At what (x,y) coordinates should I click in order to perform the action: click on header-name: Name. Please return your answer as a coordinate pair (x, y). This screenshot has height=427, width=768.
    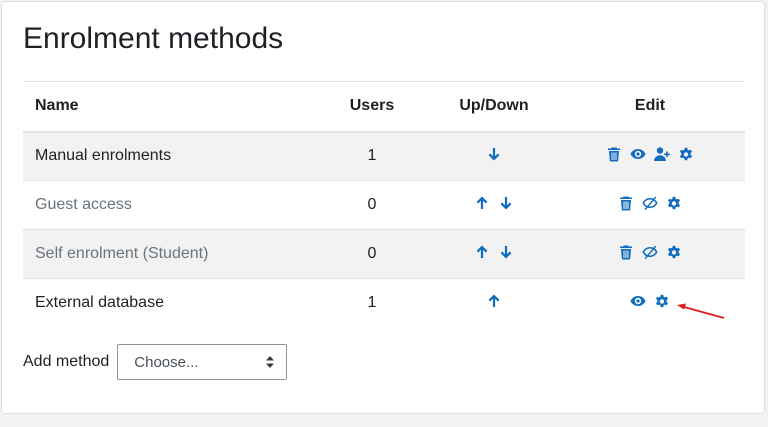
    Looking at the image, I should click on (57, 106).